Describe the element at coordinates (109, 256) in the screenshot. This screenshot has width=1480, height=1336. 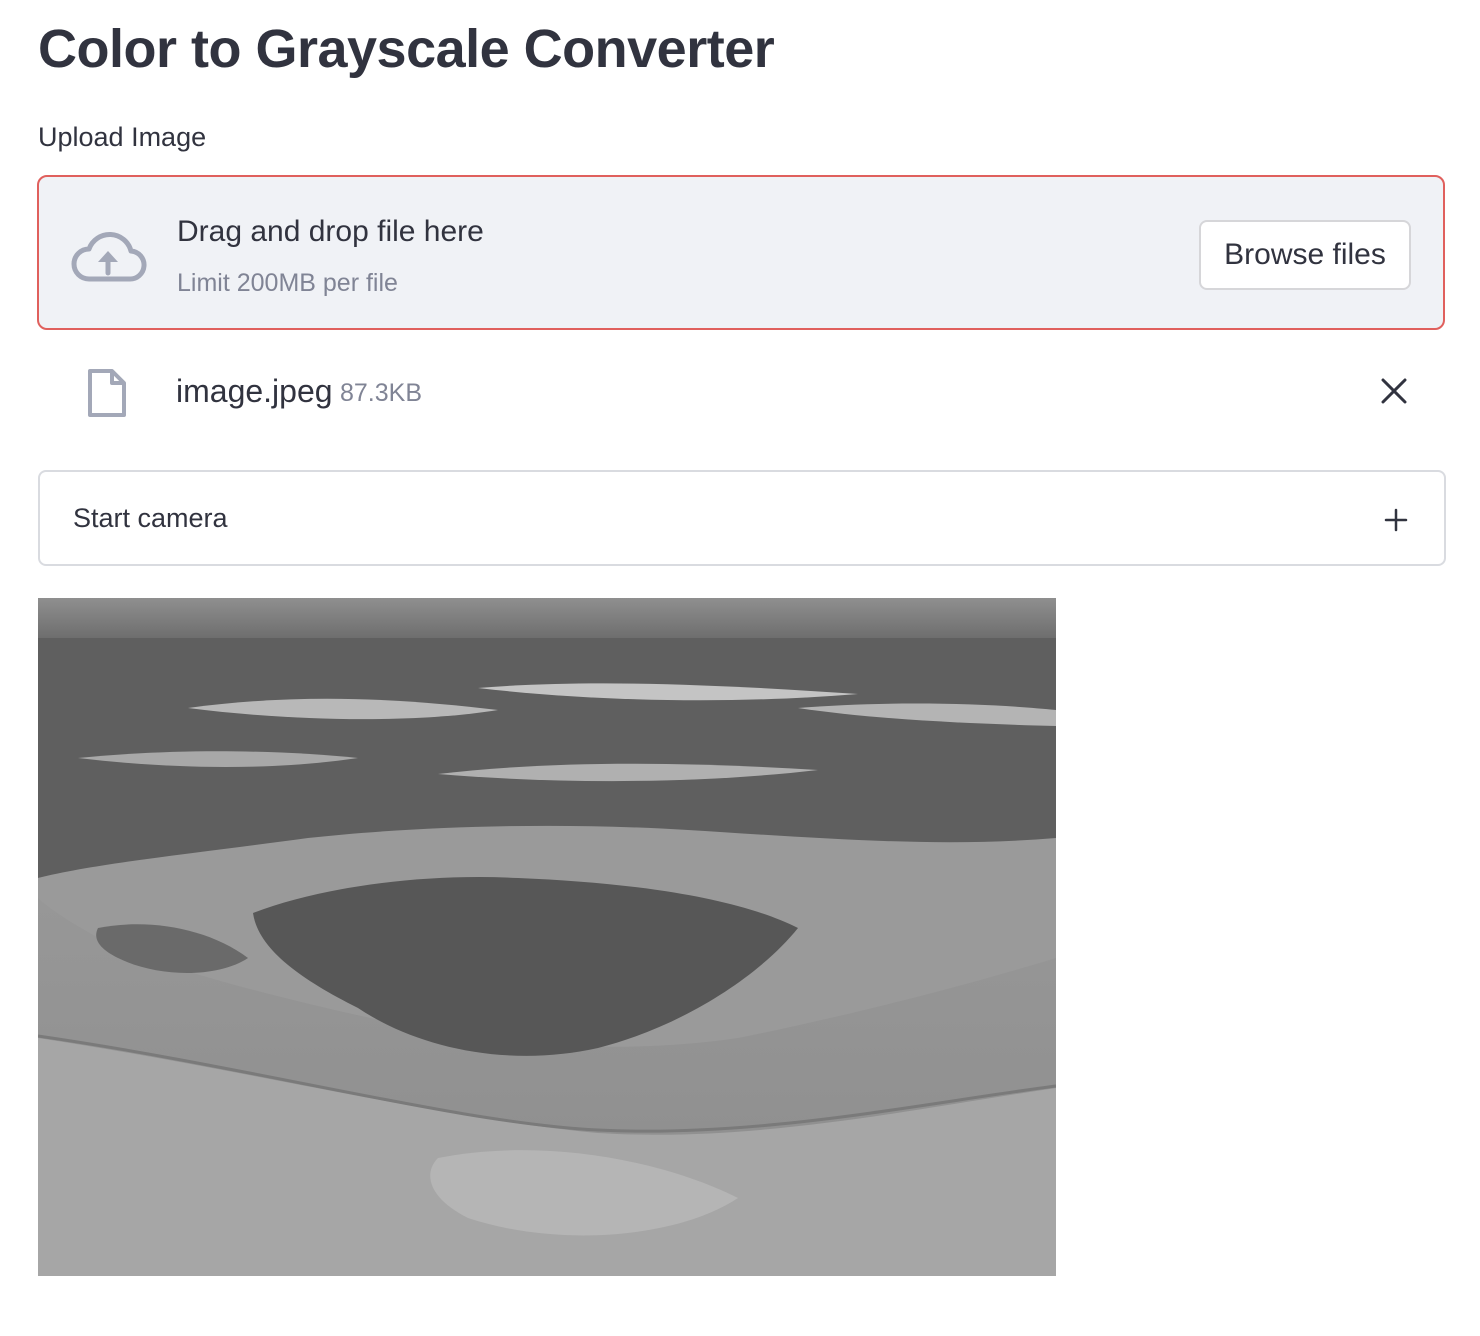
I see `cloud-upload-icon` at that location.